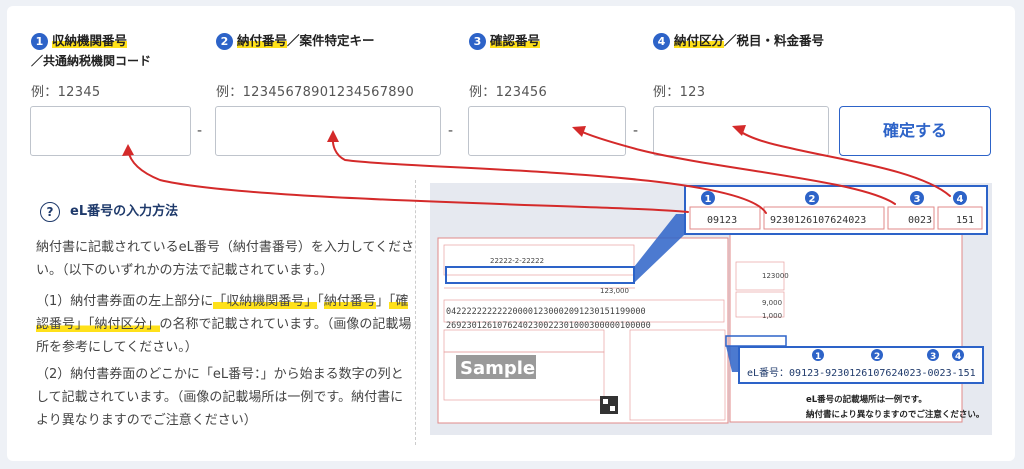  What do you see at coordinates (818, 220) in the screenshot?
I see `strip-value-2: 9230126107624023` at bounding box center [818, 220].